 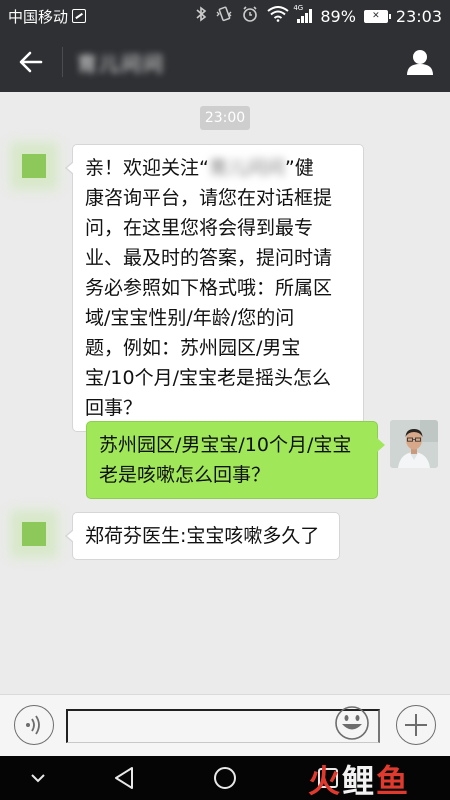 What do you see at coordinates (303, 13) in the screenshot?
I see `signal-icon: 4G` at bounding box center [303, 13].